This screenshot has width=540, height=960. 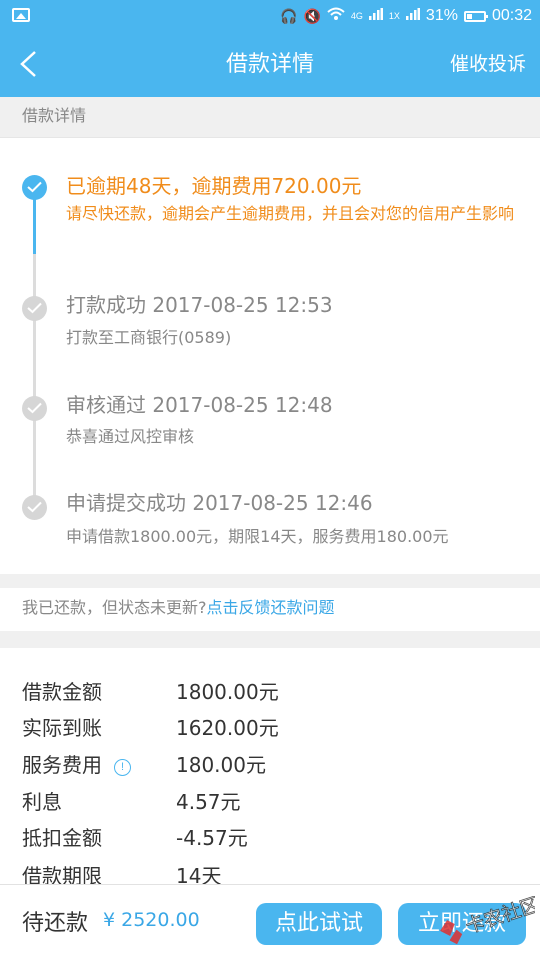 I want to click on battery-icon, so click(x=475, y=16).